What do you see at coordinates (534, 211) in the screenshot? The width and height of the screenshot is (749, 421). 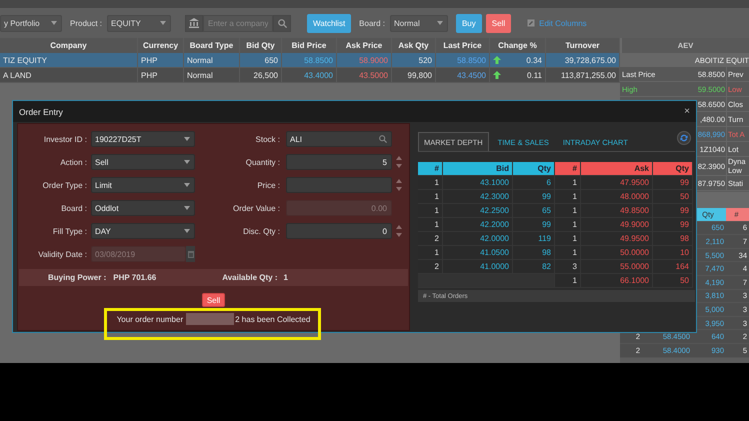 I see `table-cell: 65` at bounding box center [534, 211].